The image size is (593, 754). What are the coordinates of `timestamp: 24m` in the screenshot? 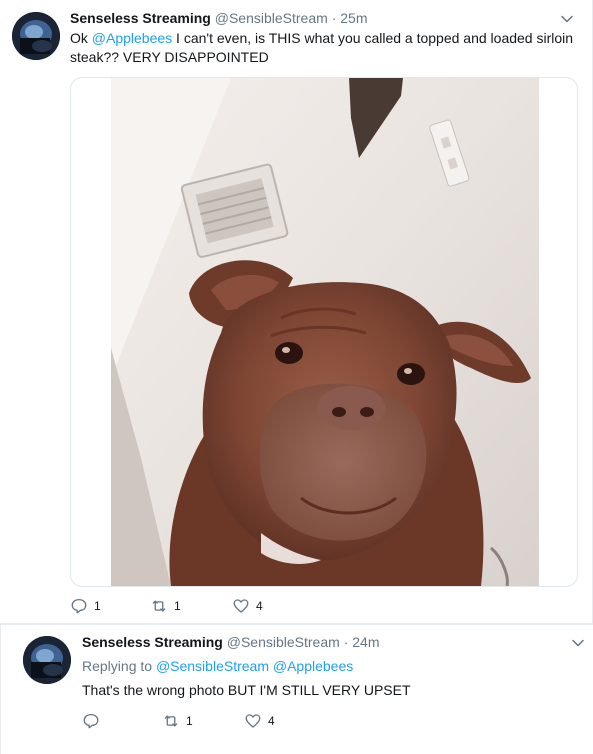 It's located at (365, 642).